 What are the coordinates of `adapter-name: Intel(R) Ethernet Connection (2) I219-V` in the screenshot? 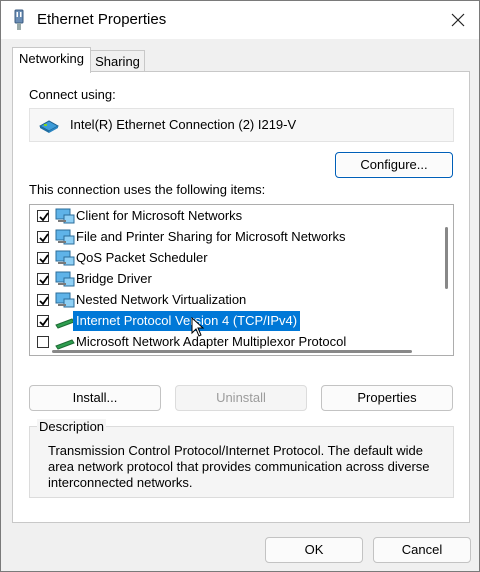 It's located at (183, 124).